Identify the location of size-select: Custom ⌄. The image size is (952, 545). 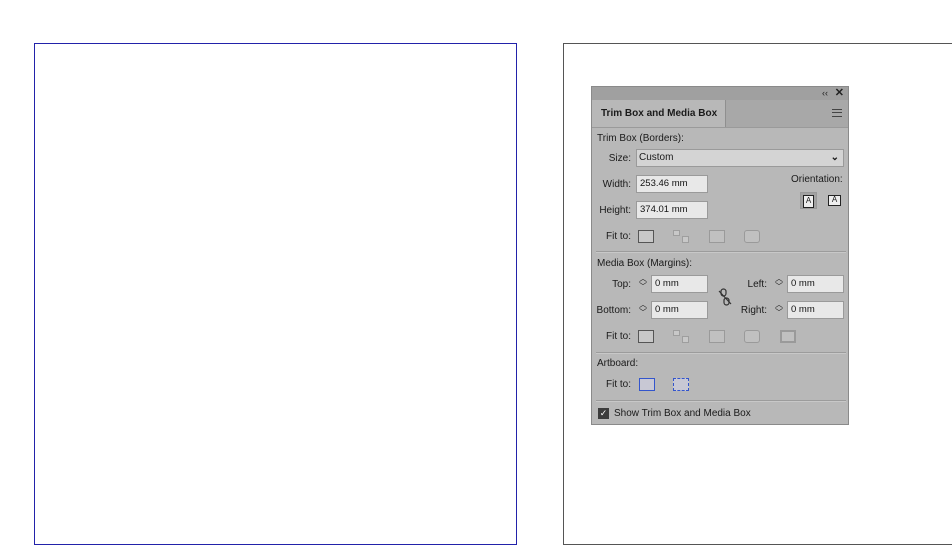
(740, 158).